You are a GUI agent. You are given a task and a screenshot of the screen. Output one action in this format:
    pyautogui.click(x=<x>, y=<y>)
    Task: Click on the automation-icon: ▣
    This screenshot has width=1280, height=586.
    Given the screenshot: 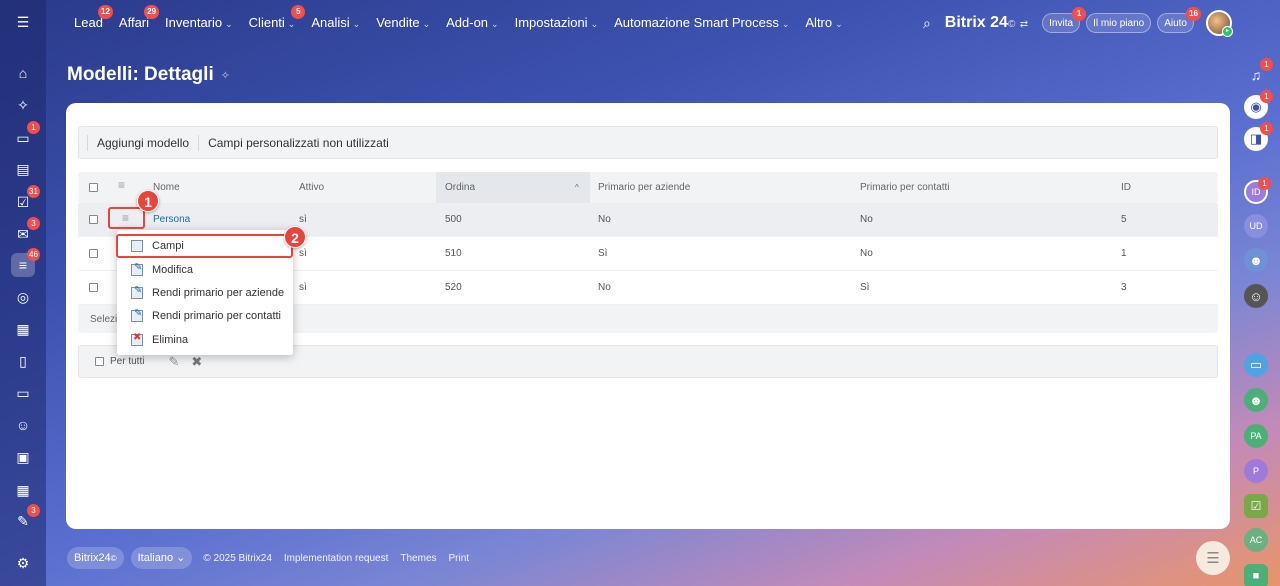 What is the action you would take?
    pyautogui.click(x=23, y=457)
    